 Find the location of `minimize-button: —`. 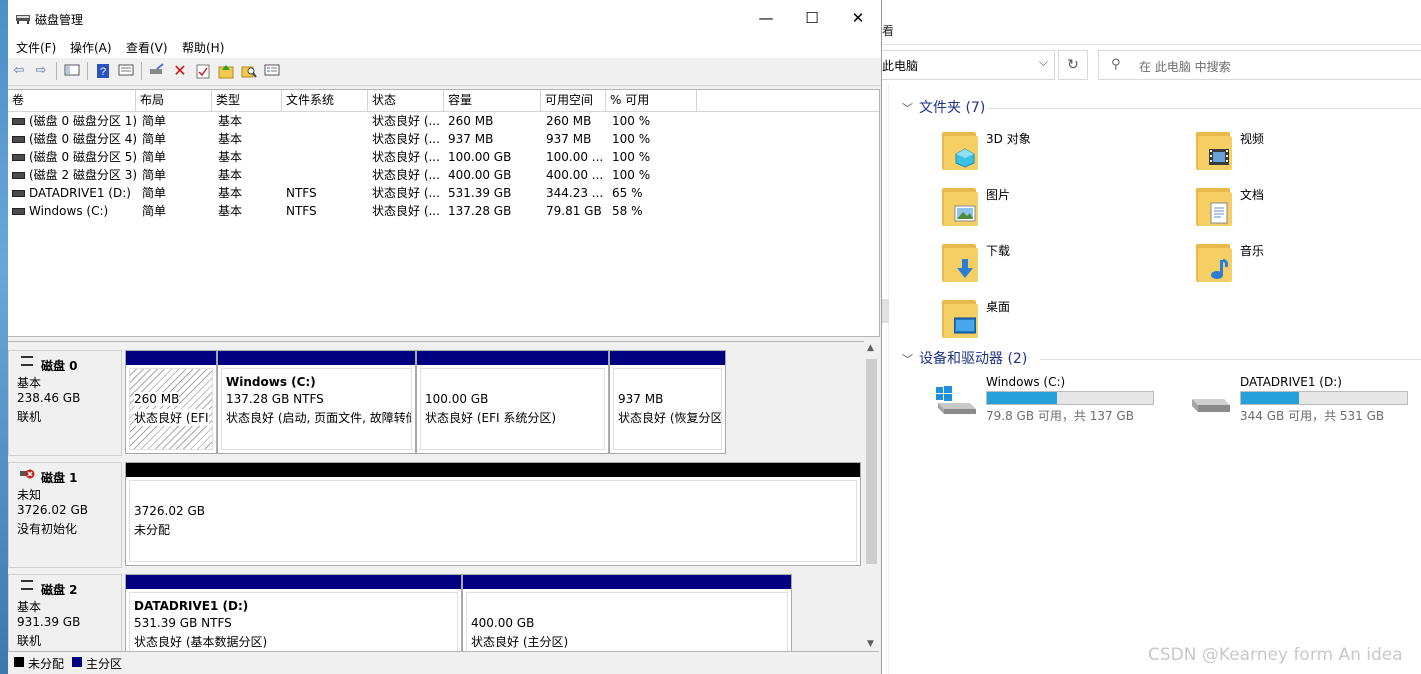

minimize-button: — is located at coordinates (766, 18).